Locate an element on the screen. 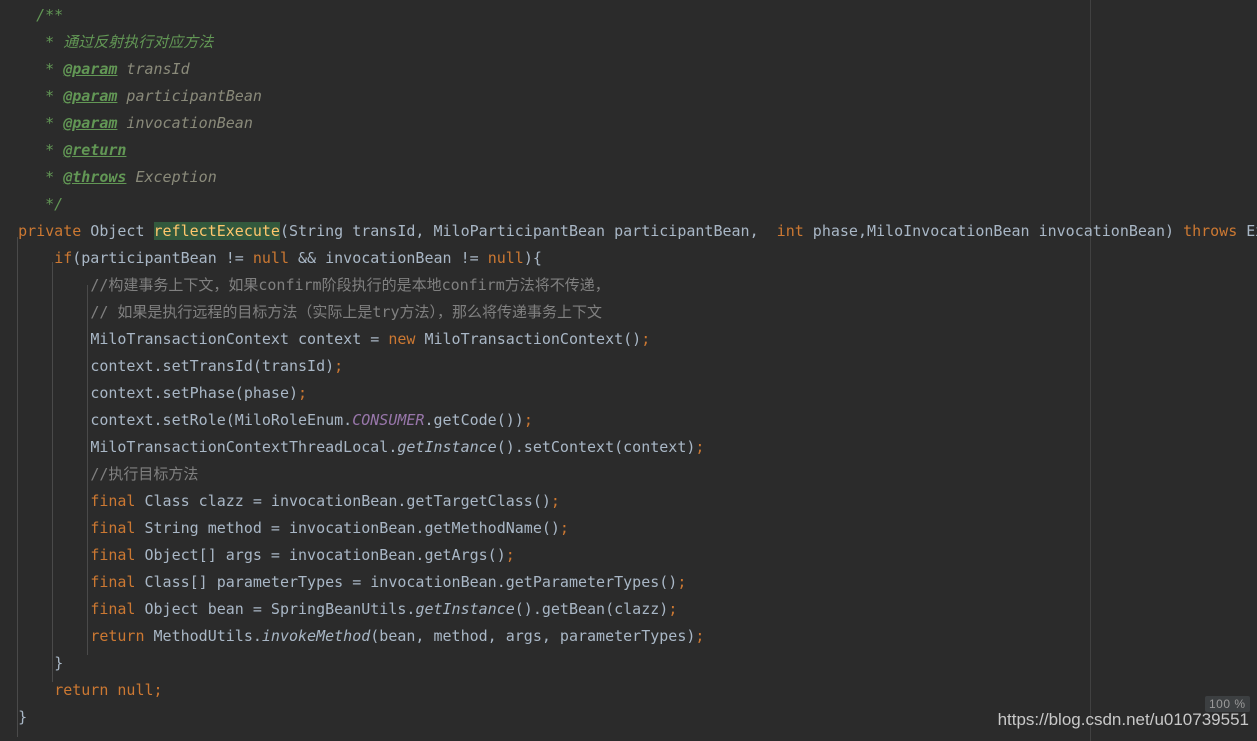 Image resolution: width=1257 pixels, height=741 pixels. code-line: // 如果是执行远程的目标方法（实际上是try方法），那么将传递事务上下文 is located at coordinates (628, 312).